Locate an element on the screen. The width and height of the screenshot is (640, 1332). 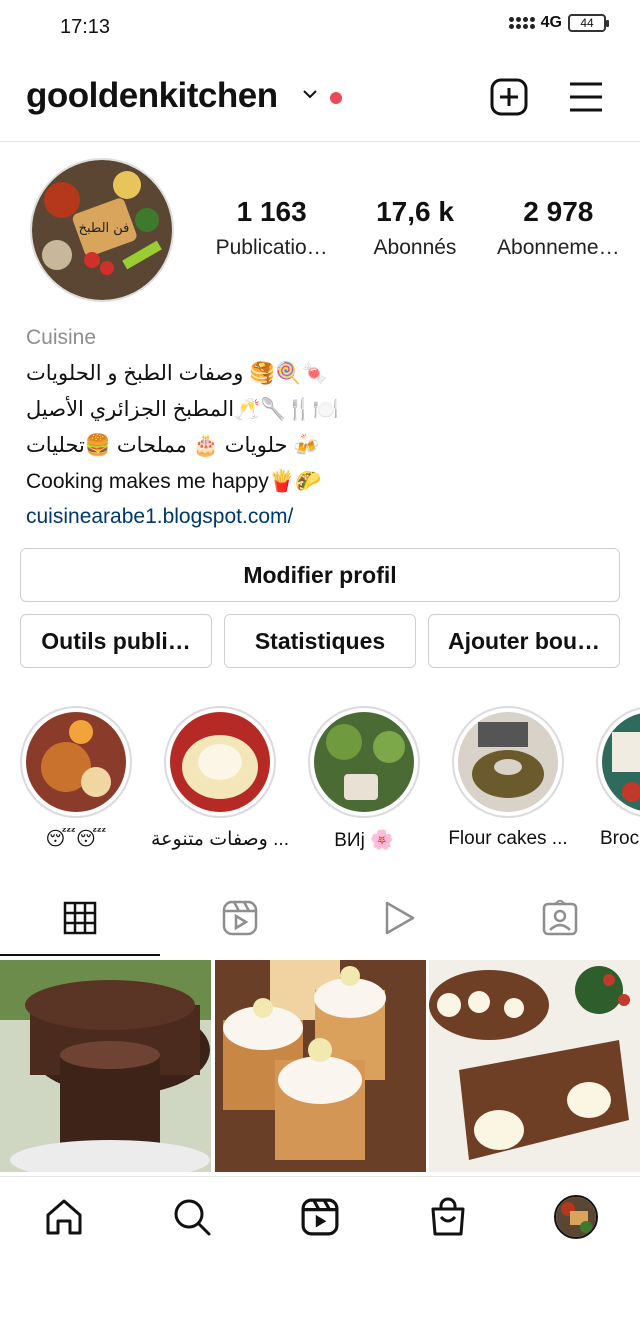
highlight-item: 😴😴 is located at coordinates (76, 778).